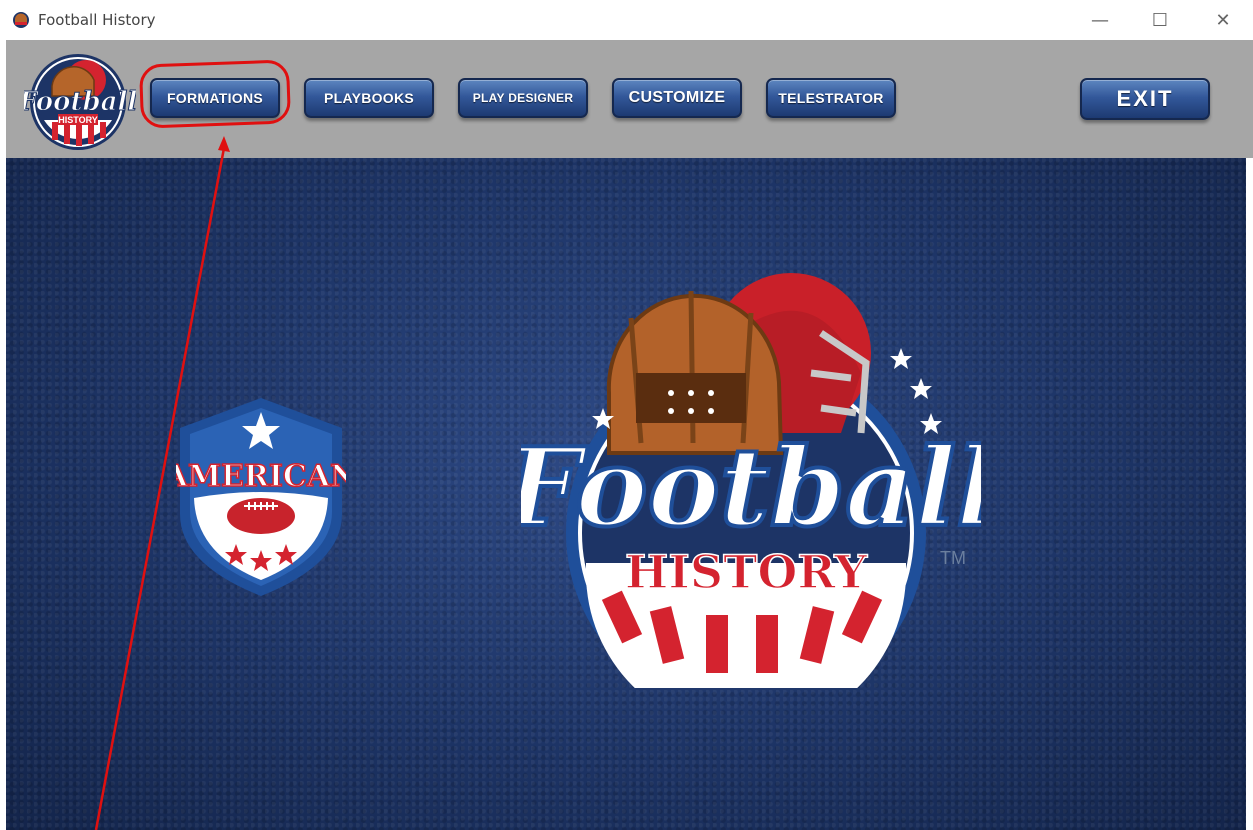  Describe the element at coordinates (369, 98) in the screenshot. I see `playbooks-button: PLAYBOOKS` at that location.